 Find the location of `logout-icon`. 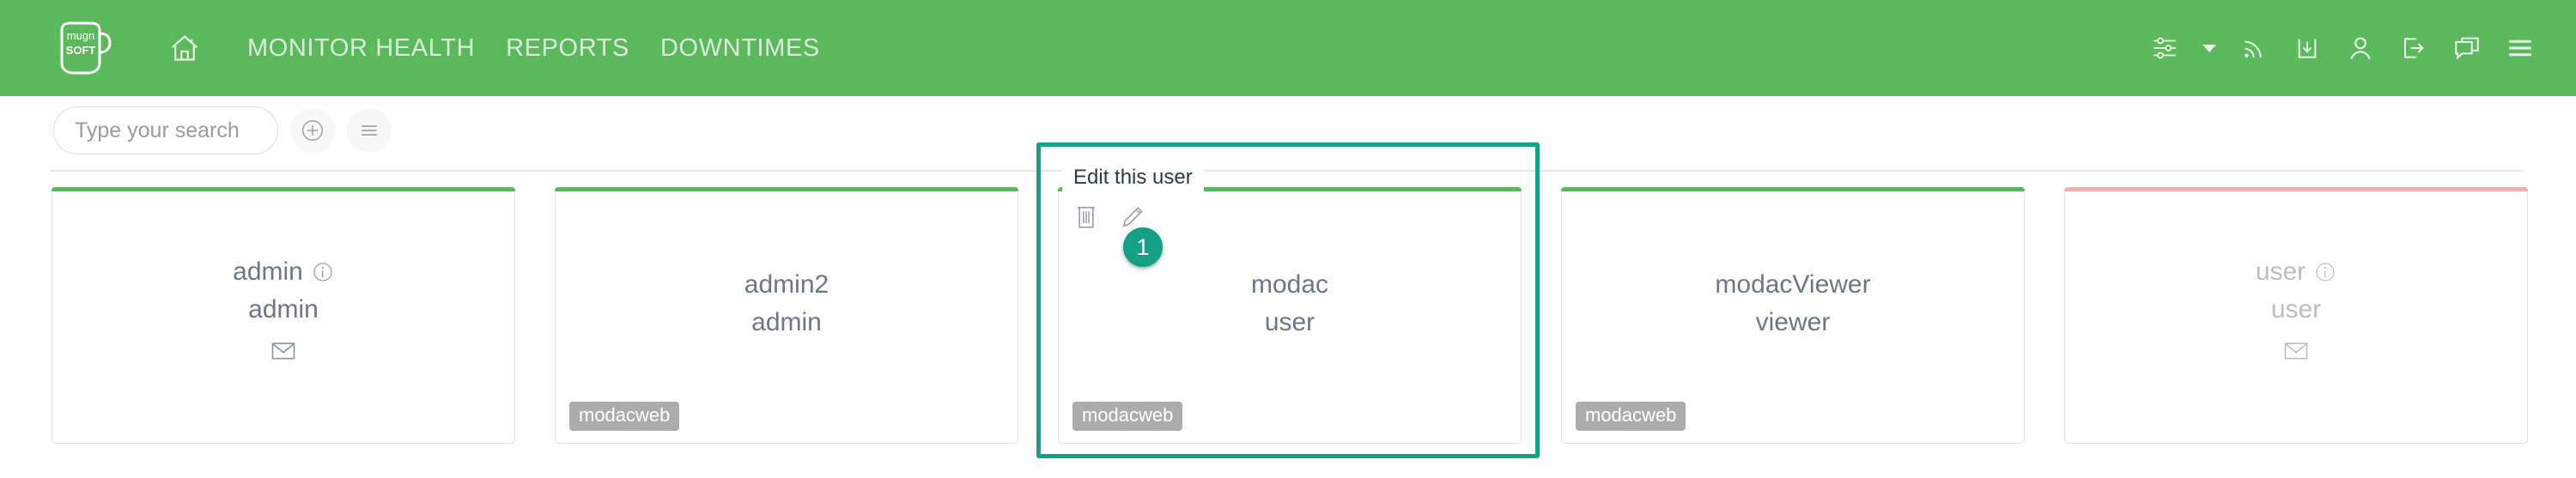

logout-icon is located at coordinates (2414, 48).